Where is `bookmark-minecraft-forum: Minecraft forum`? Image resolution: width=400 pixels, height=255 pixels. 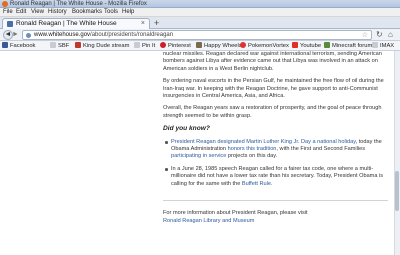 bookmark-minecraft-forum: Minecraft forum is located at coordinates (348, 46).